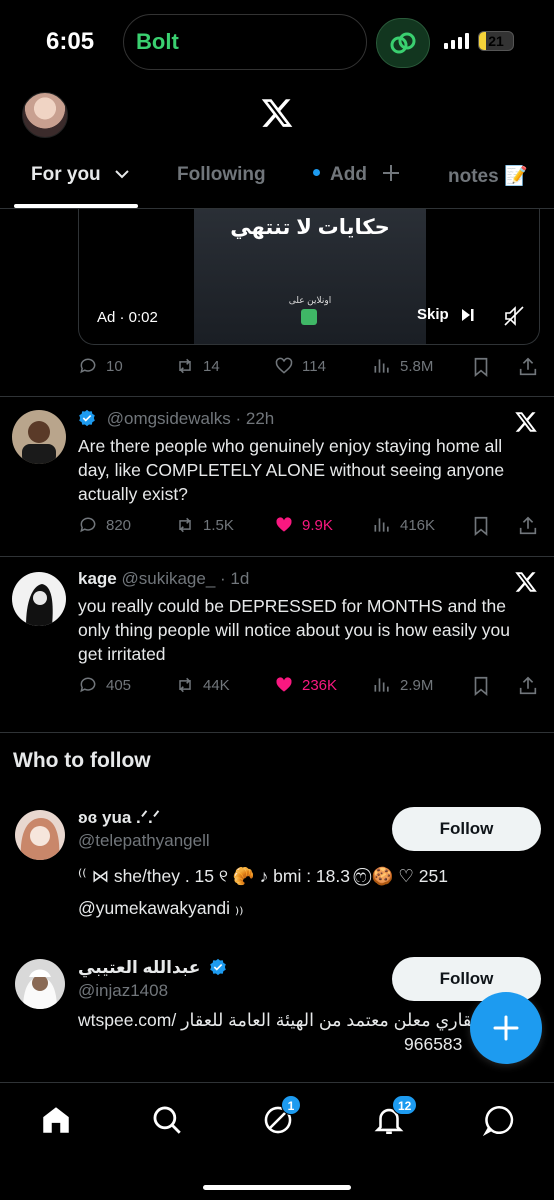 The width and height of the screenshot is (554, 1200). I want to click on ad-video-frame: حكايات لا تنتهي اونلاين على, so click(310, 276).